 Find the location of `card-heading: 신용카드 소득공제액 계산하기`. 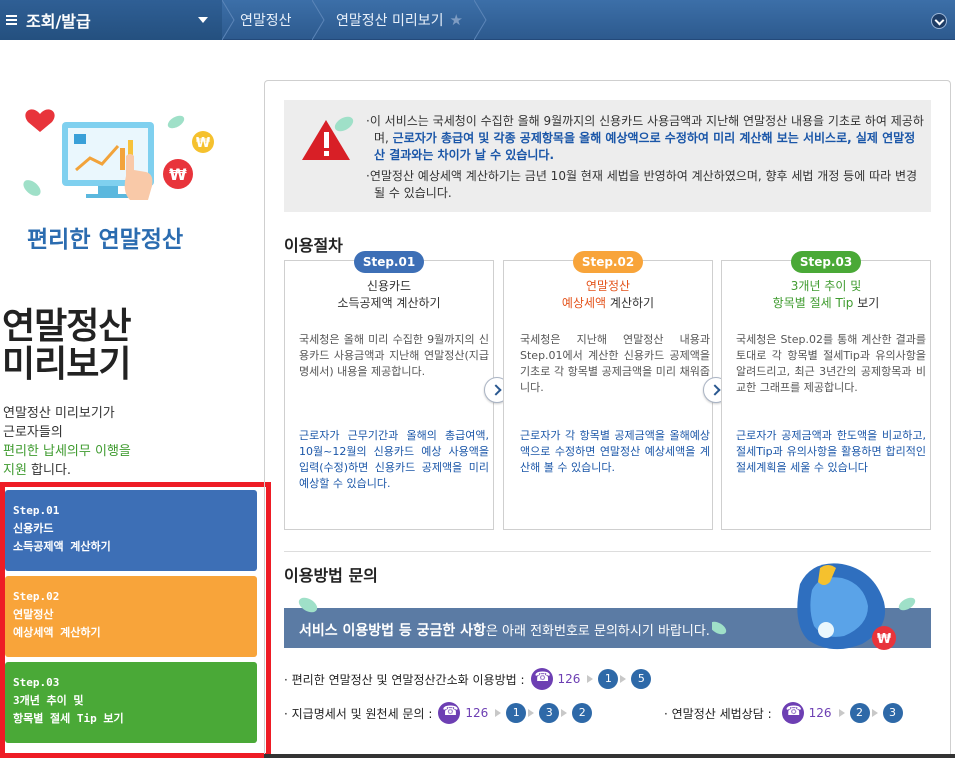

card-heading: 신용카드 소득공제액 계산하기 is located at coordinates (389, 295).